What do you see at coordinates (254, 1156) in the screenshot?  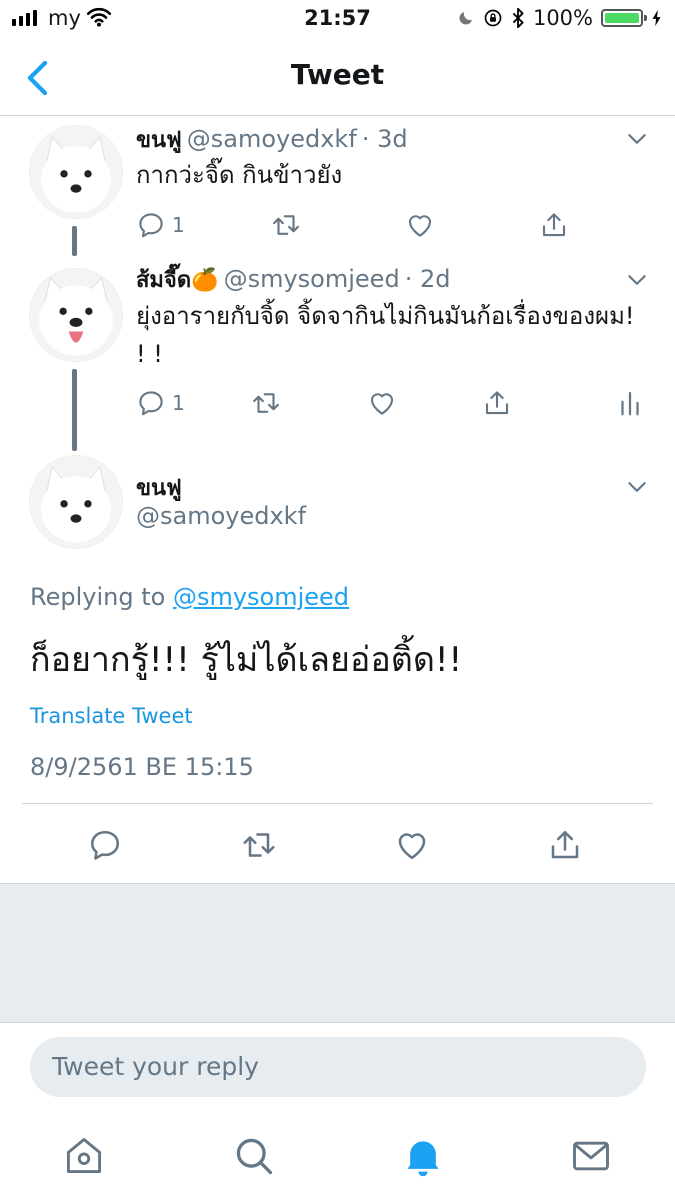 I see `search-icon` at bounding box center [254, 1156].